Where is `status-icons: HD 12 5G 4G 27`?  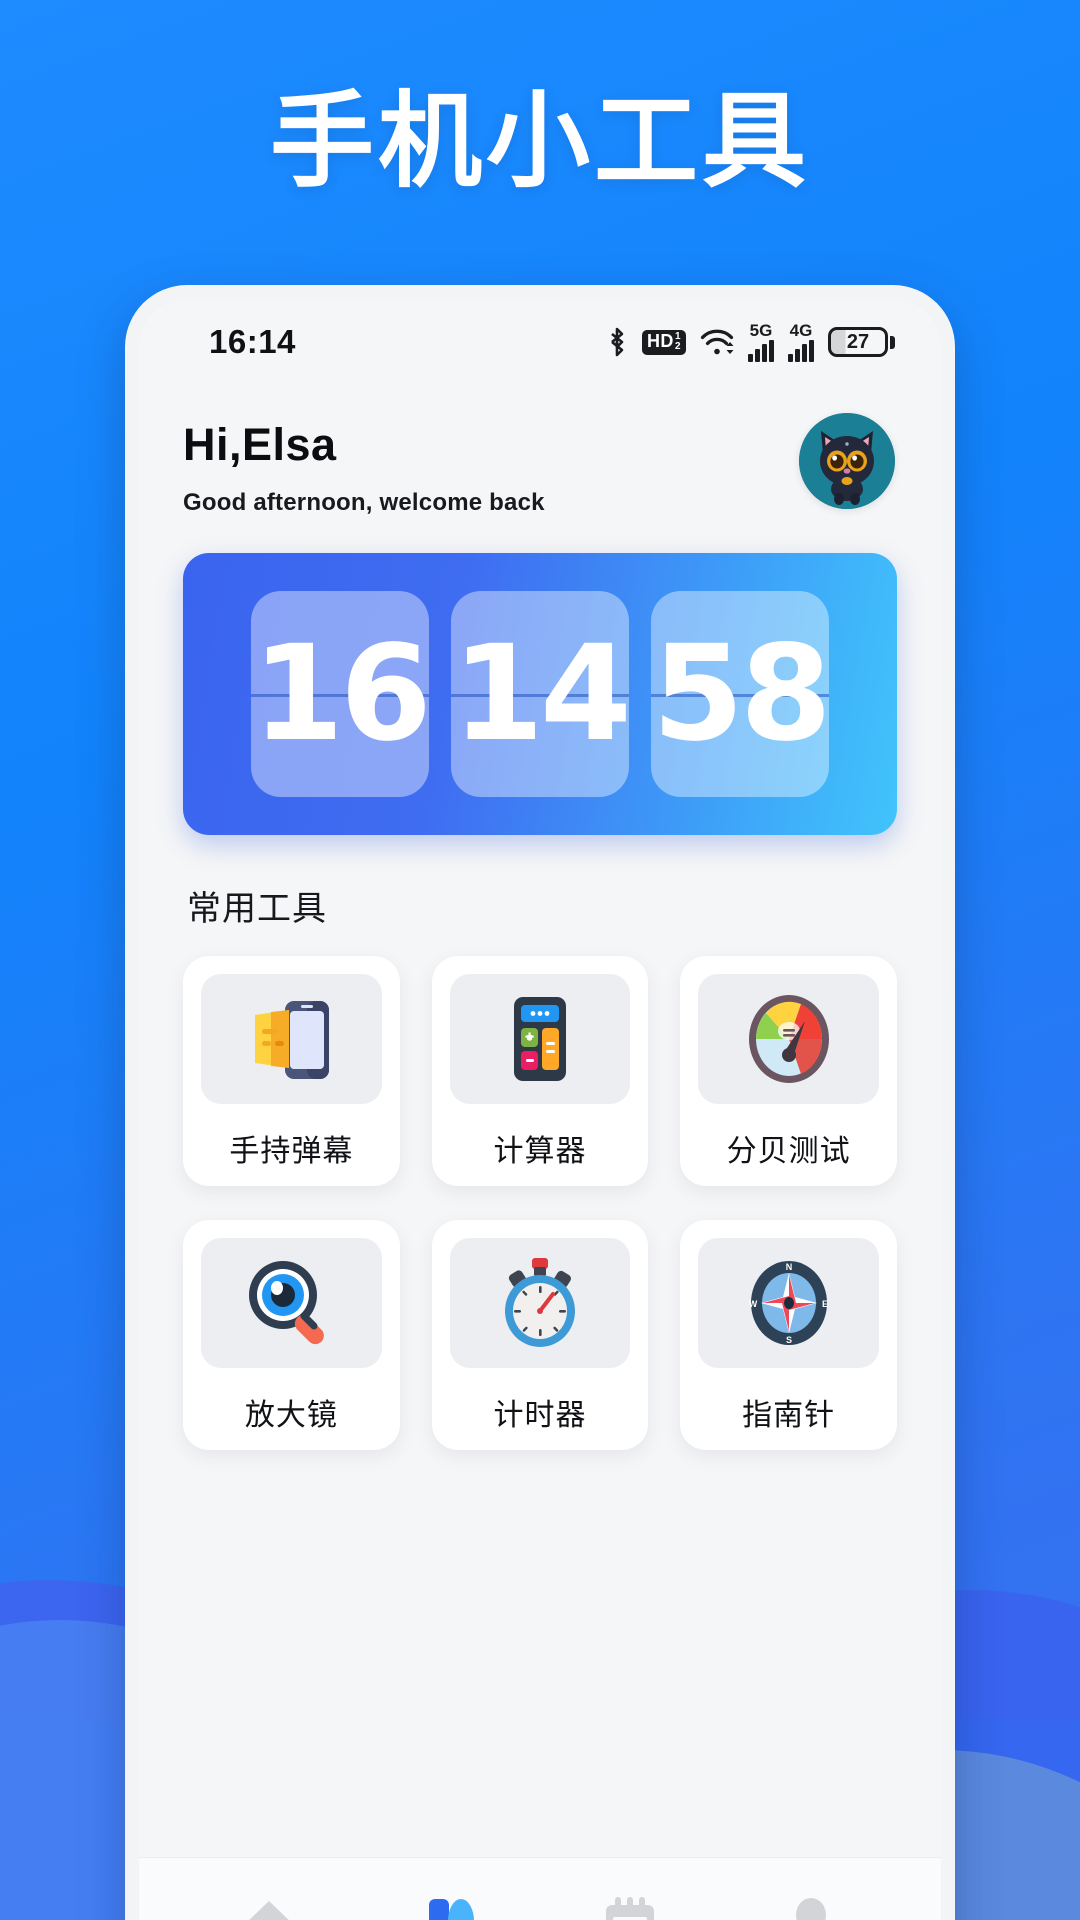 status-icons: HD 12 5G 4G 27 is located at coordinates (750, 342).